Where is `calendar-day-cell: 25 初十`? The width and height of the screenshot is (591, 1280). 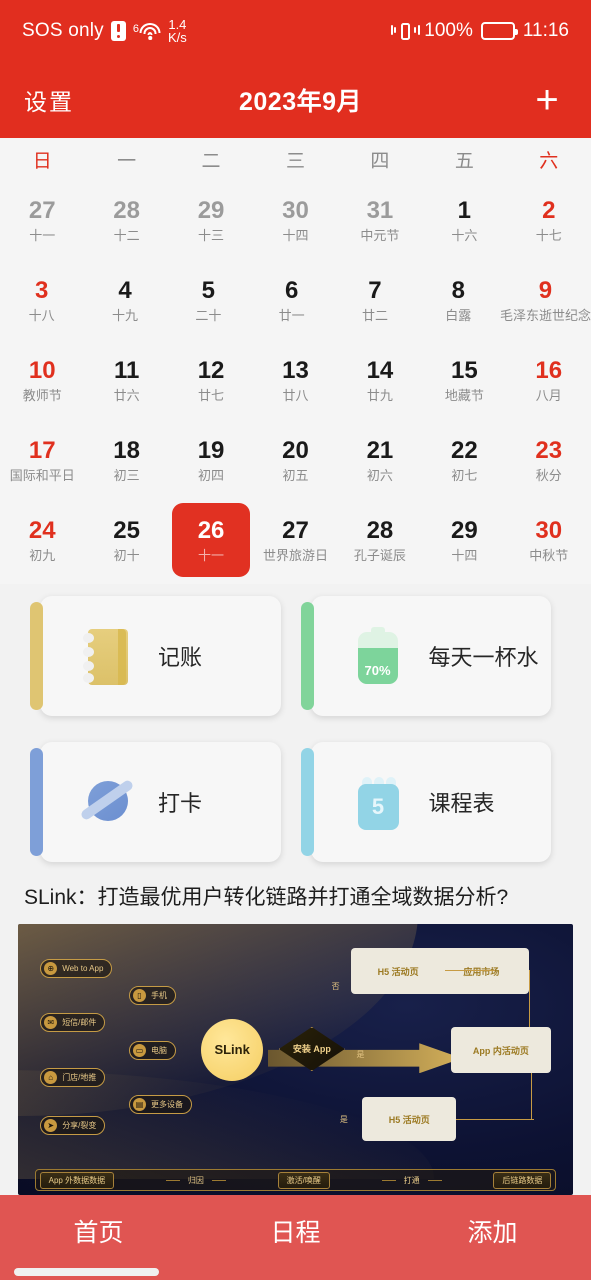 calendar-day-cell: 25 初十 is located at coordinates (126, 540).